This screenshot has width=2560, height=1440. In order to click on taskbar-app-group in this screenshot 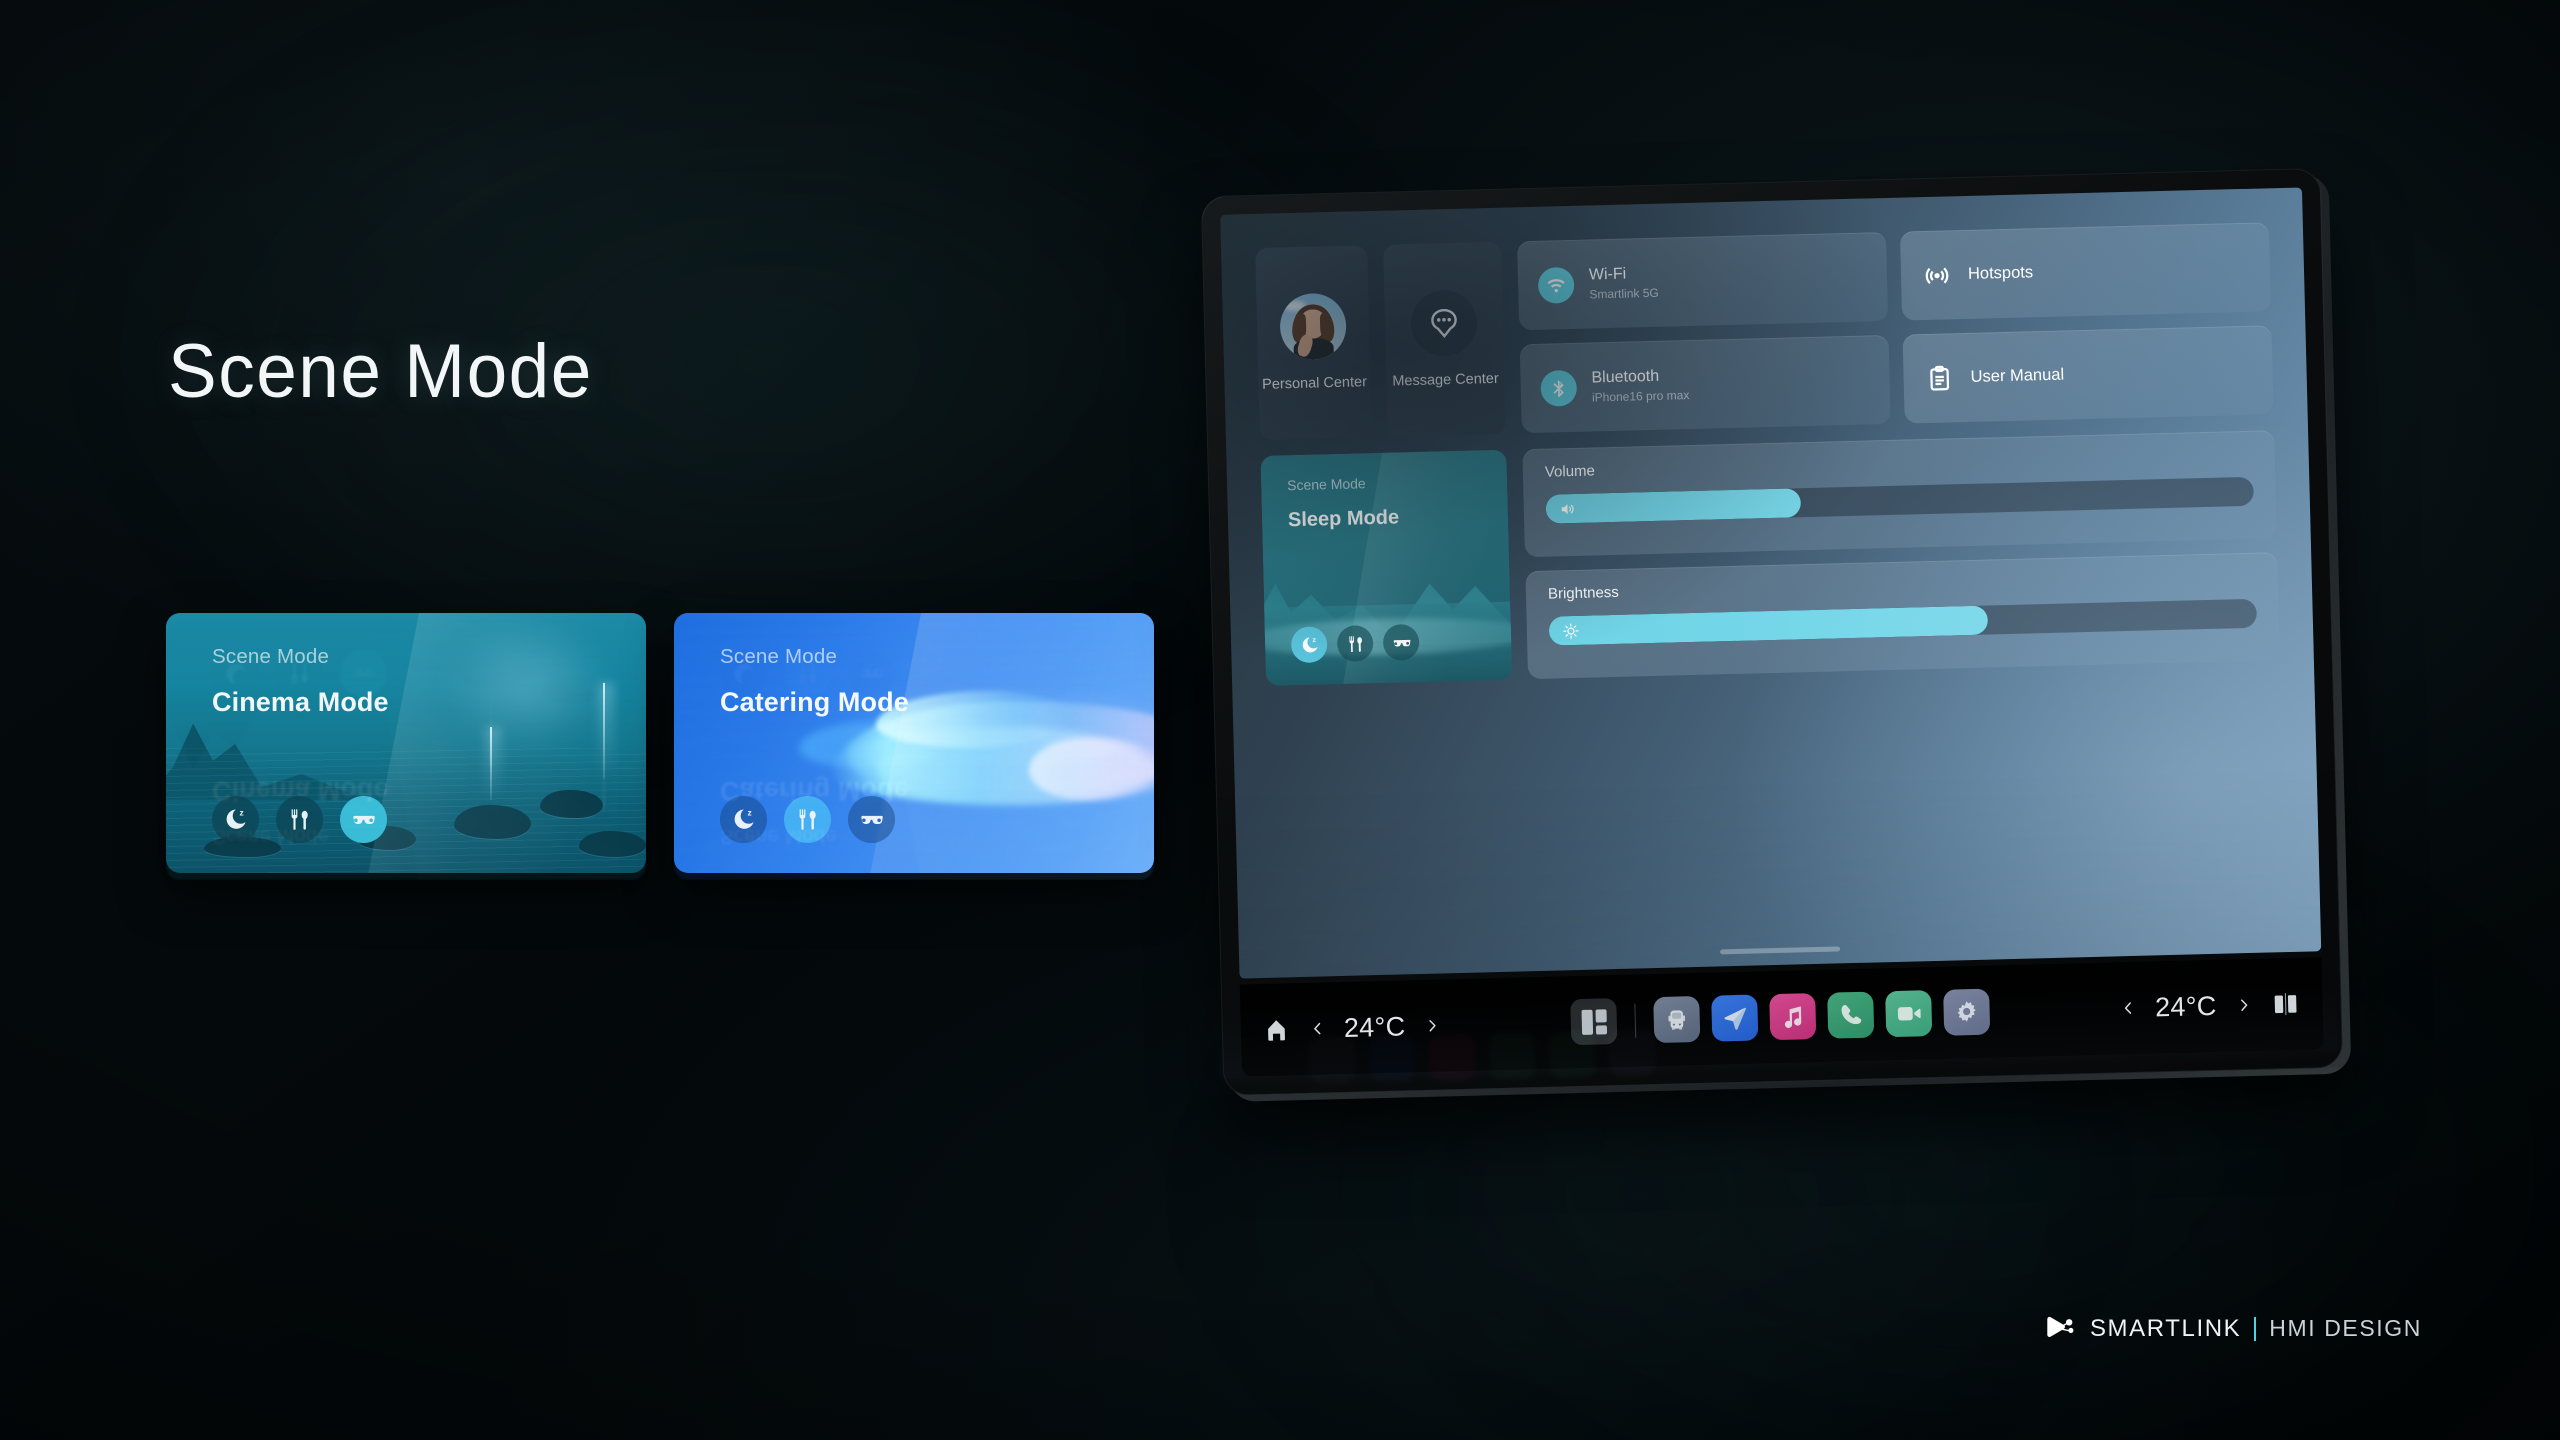, I will do `click(1780, 1017)`.